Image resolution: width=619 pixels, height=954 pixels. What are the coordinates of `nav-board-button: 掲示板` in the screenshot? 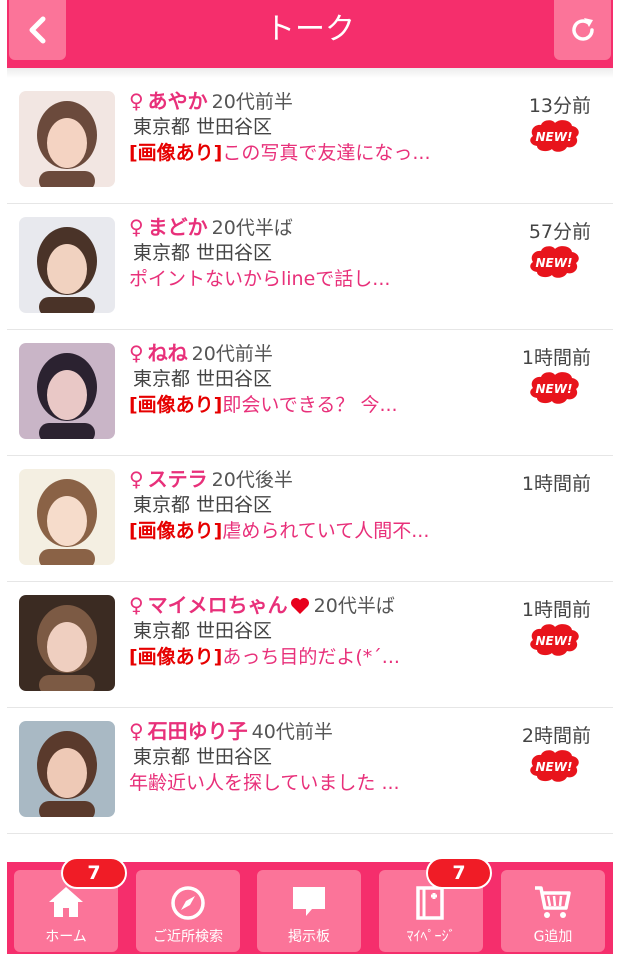 It's located at (309, 911).